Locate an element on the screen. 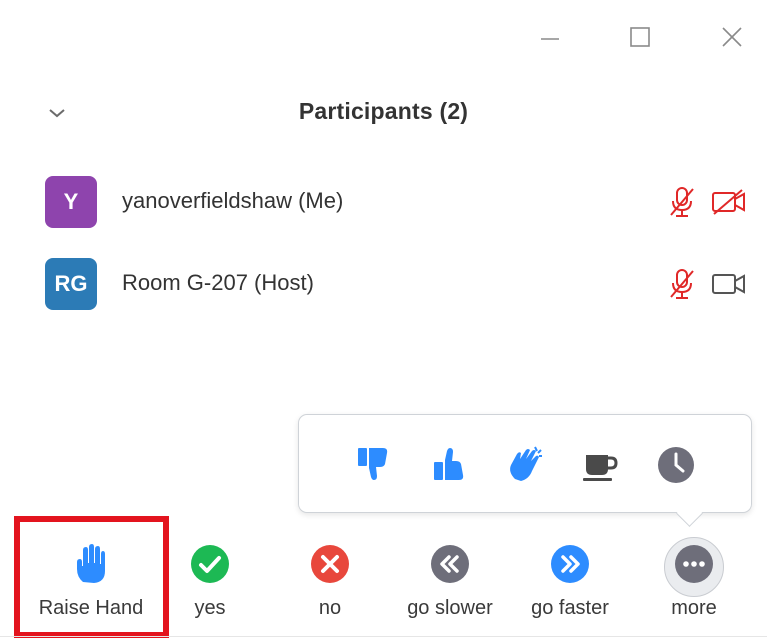  clap-icon is located at coordinates (525, 467).